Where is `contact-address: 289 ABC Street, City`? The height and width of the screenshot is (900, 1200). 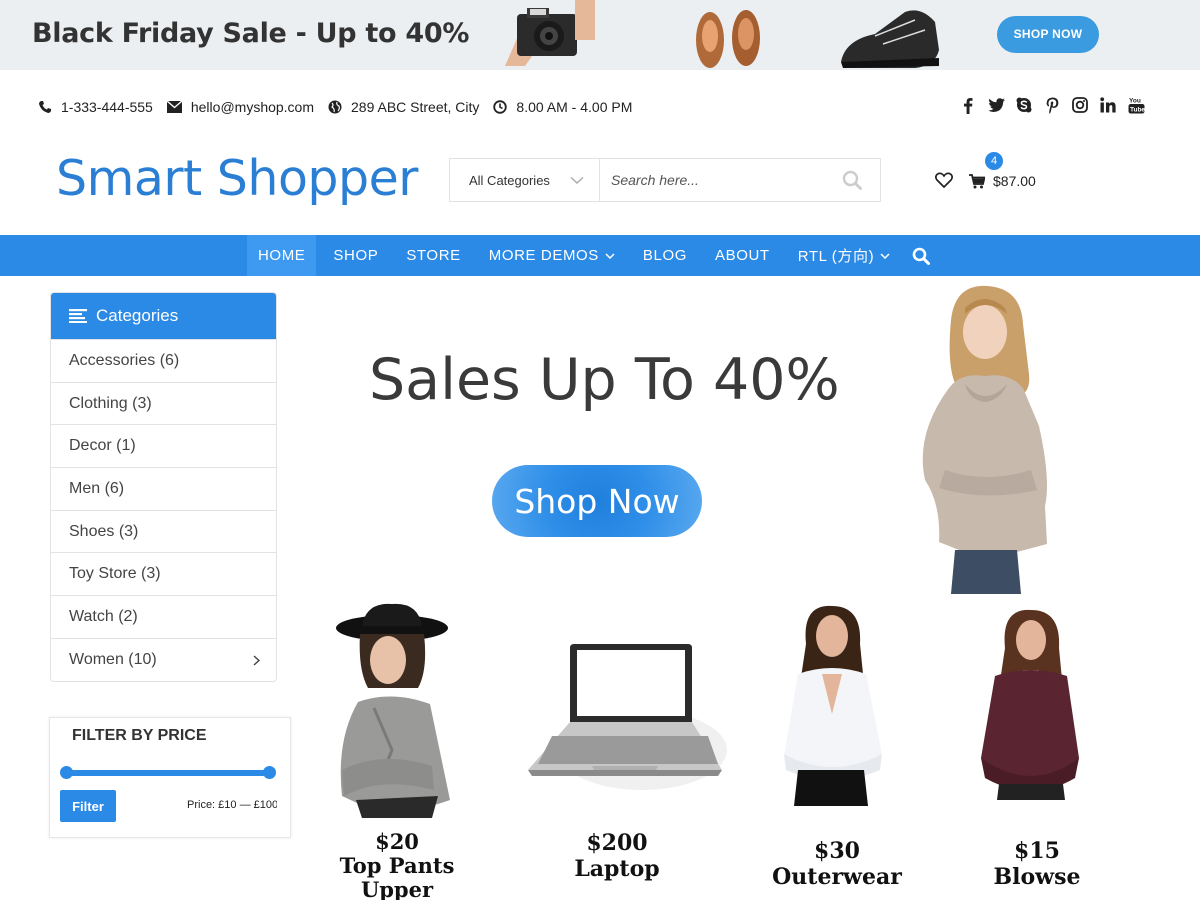
contact-address: 289 ABC Street, City is located at coordinates (403, 107).